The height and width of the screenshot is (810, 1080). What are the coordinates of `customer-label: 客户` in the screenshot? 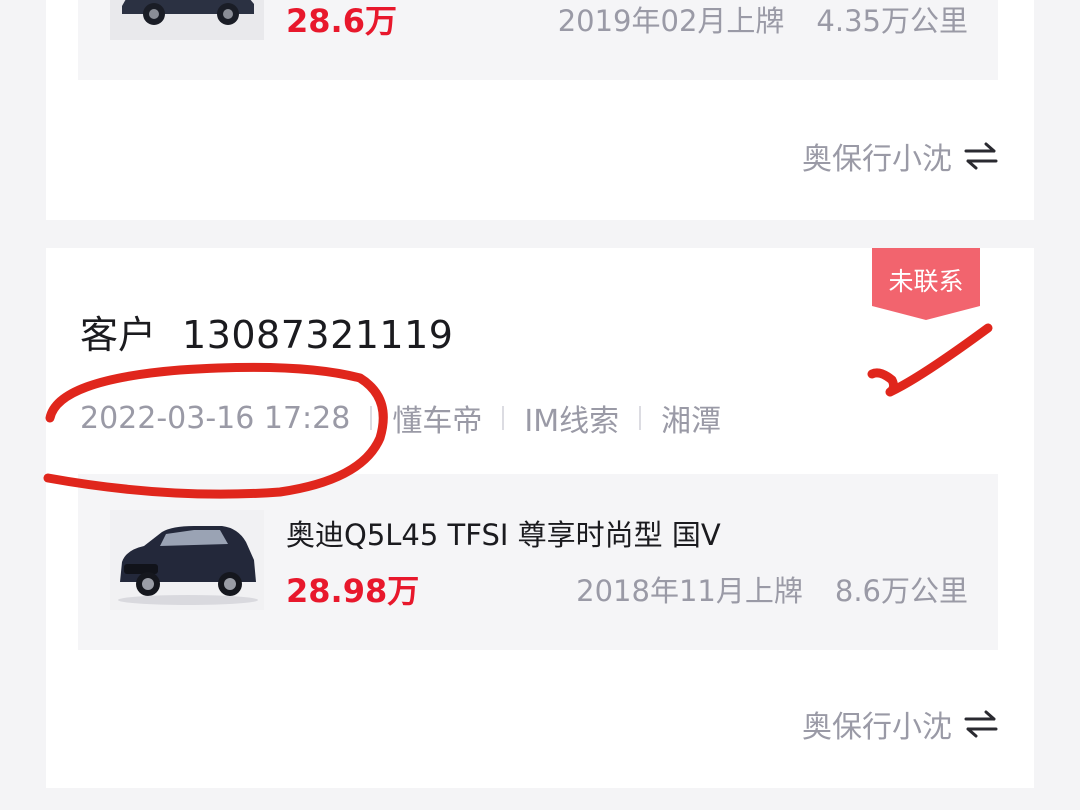 It's located at (118, 335).